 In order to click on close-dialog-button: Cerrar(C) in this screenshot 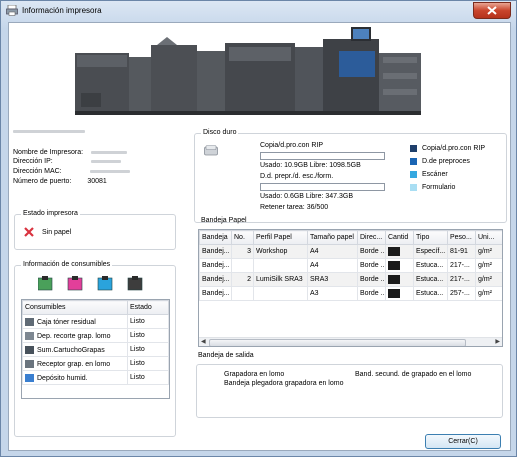, I will do `click(463, 441)`.